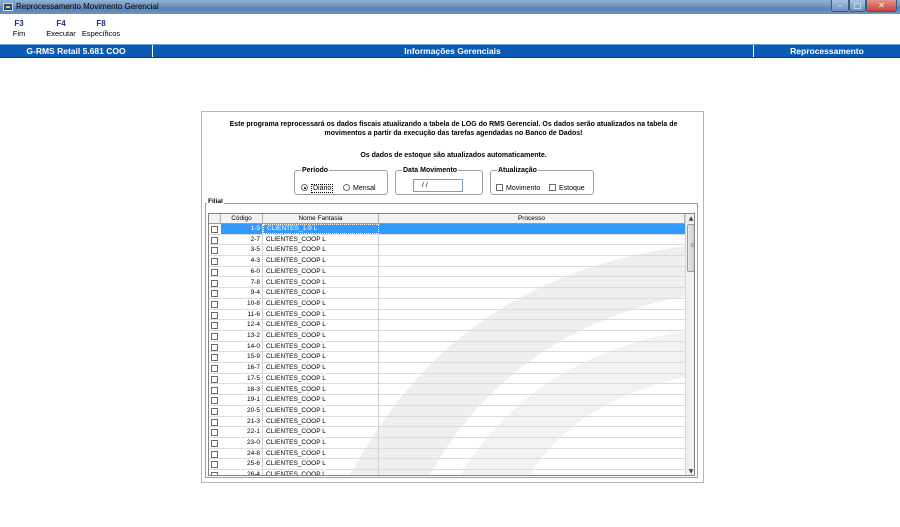 The image size is (900, 527). I want to click on table-row: 7-8 CLIENTES_COOP L, so click(447, 283).